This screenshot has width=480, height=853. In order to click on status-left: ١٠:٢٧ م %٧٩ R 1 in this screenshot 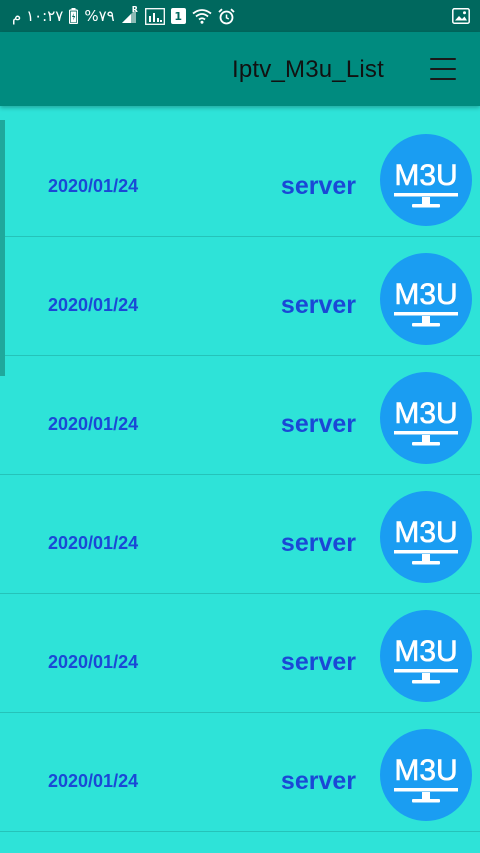, I will do `click(123, 15)`.